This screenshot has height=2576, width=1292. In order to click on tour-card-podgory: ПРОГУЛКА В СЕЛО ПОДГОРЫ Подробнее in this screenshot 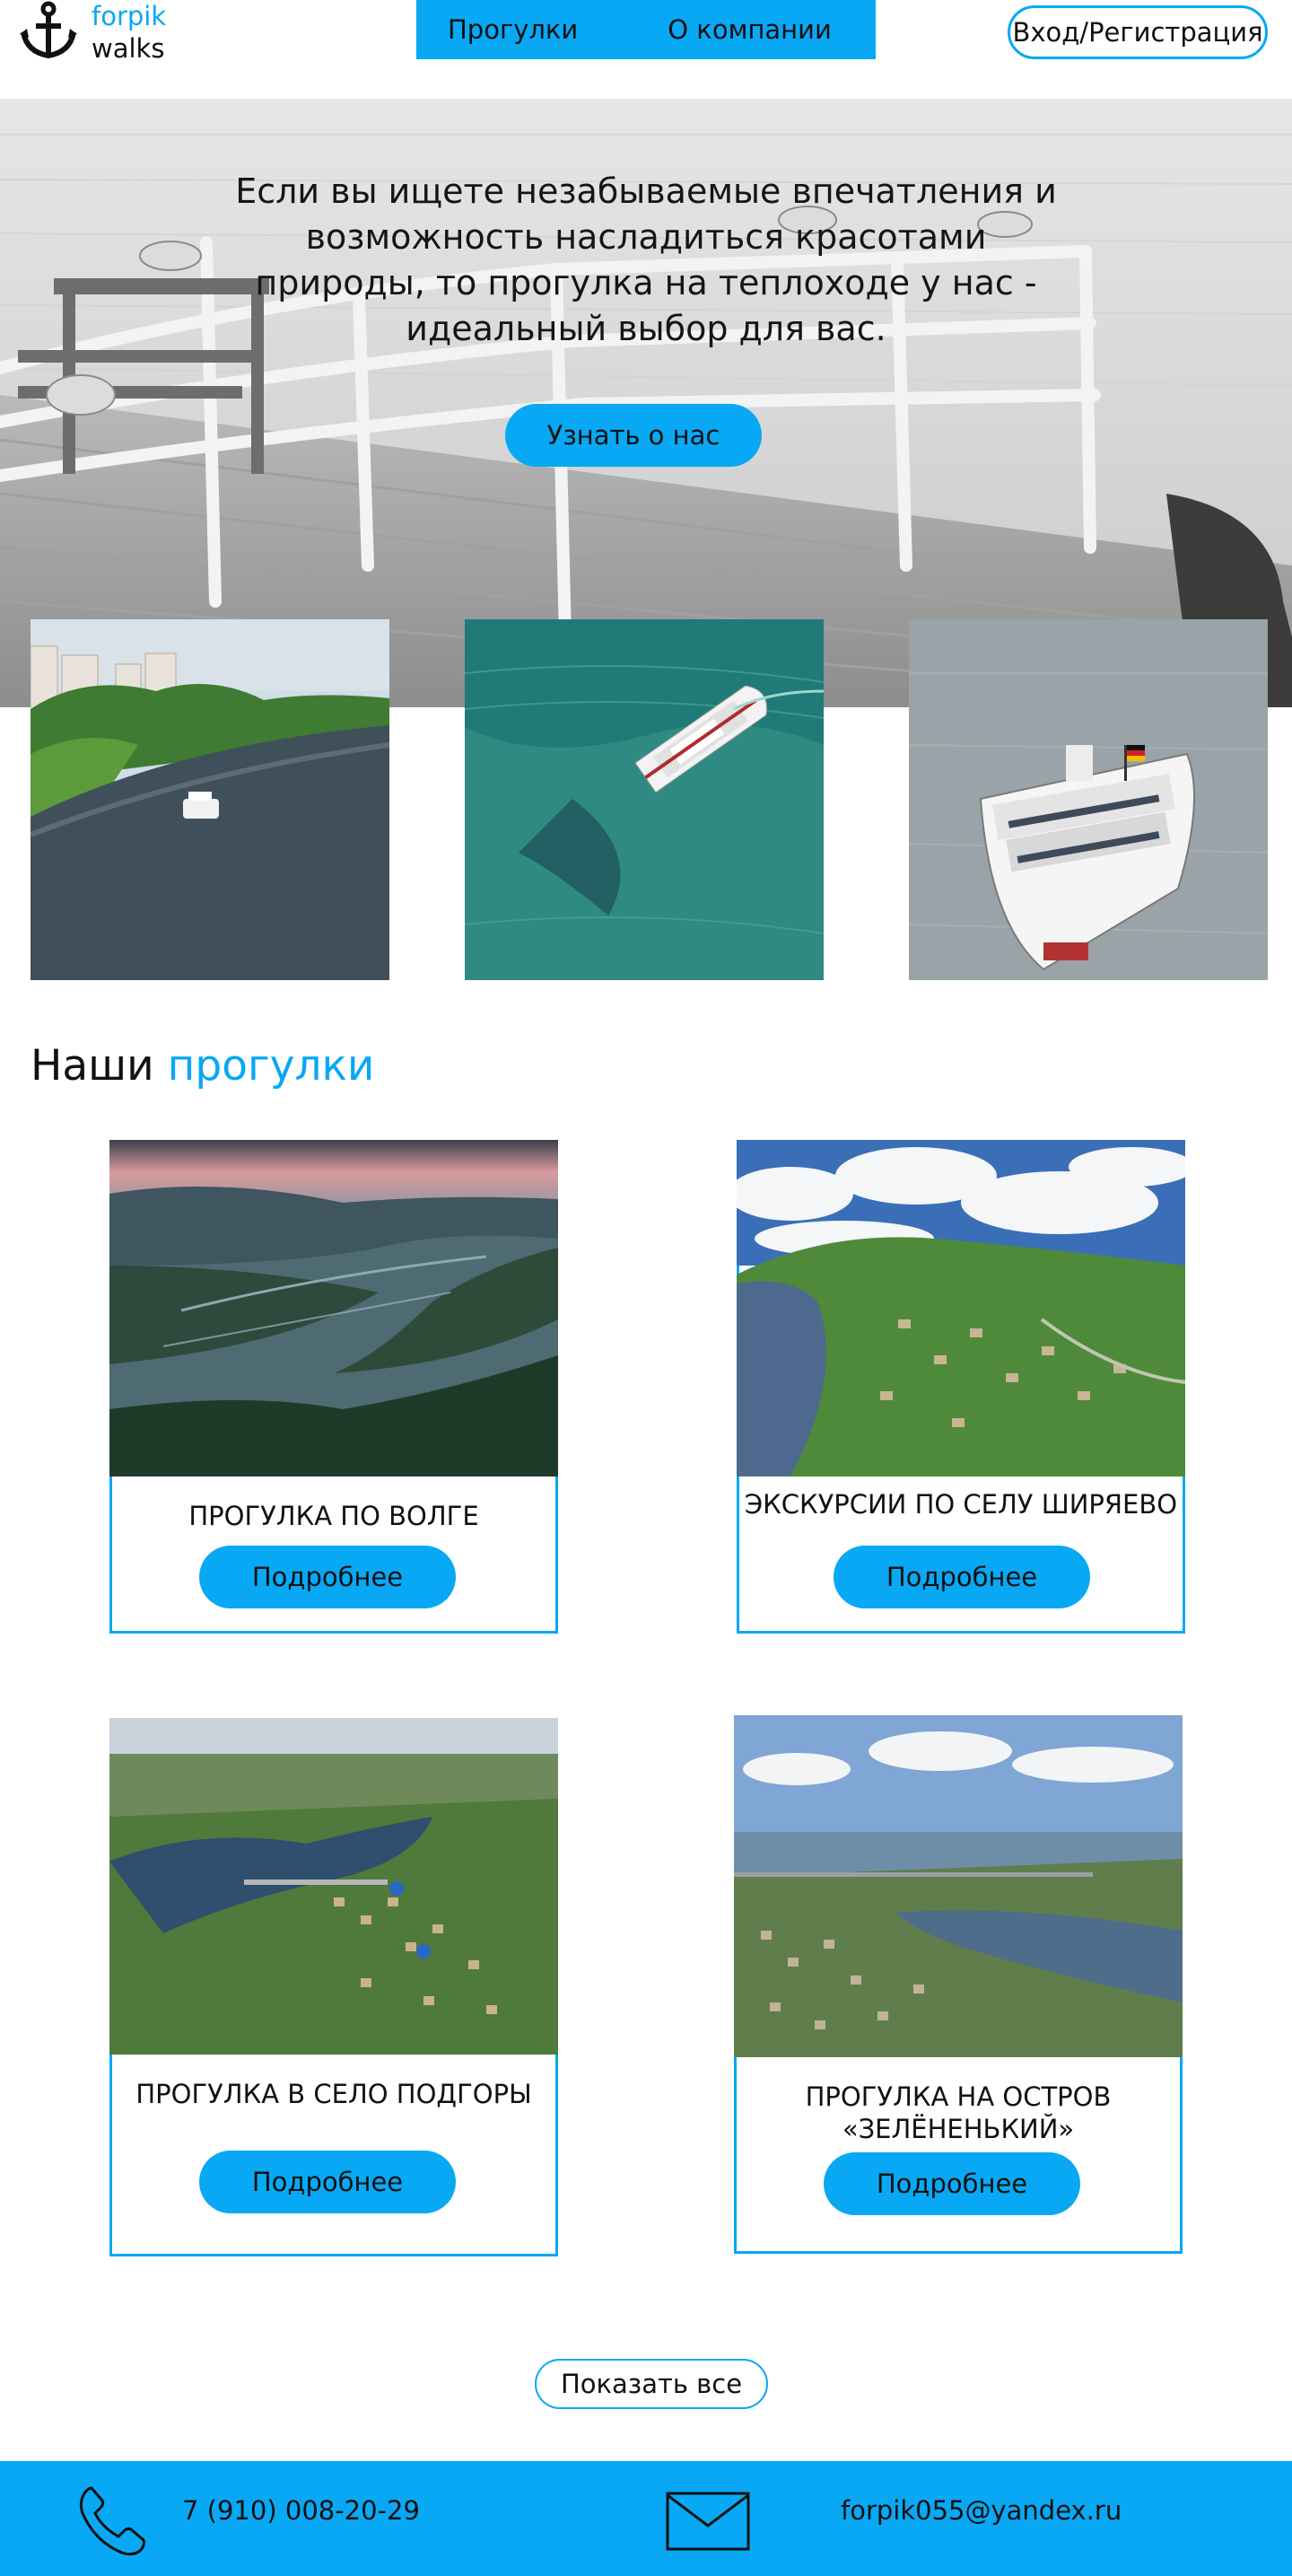, I will do `click(334, 1987)`.